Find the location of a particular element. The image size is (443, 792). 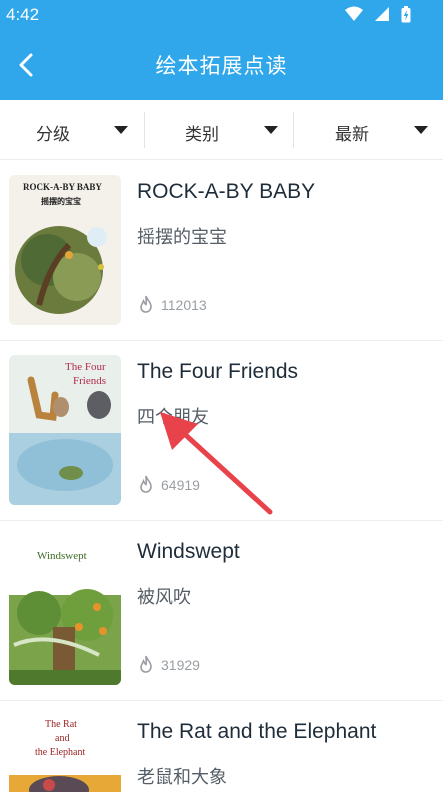

signal-icon is located at coordinates (381, 14).